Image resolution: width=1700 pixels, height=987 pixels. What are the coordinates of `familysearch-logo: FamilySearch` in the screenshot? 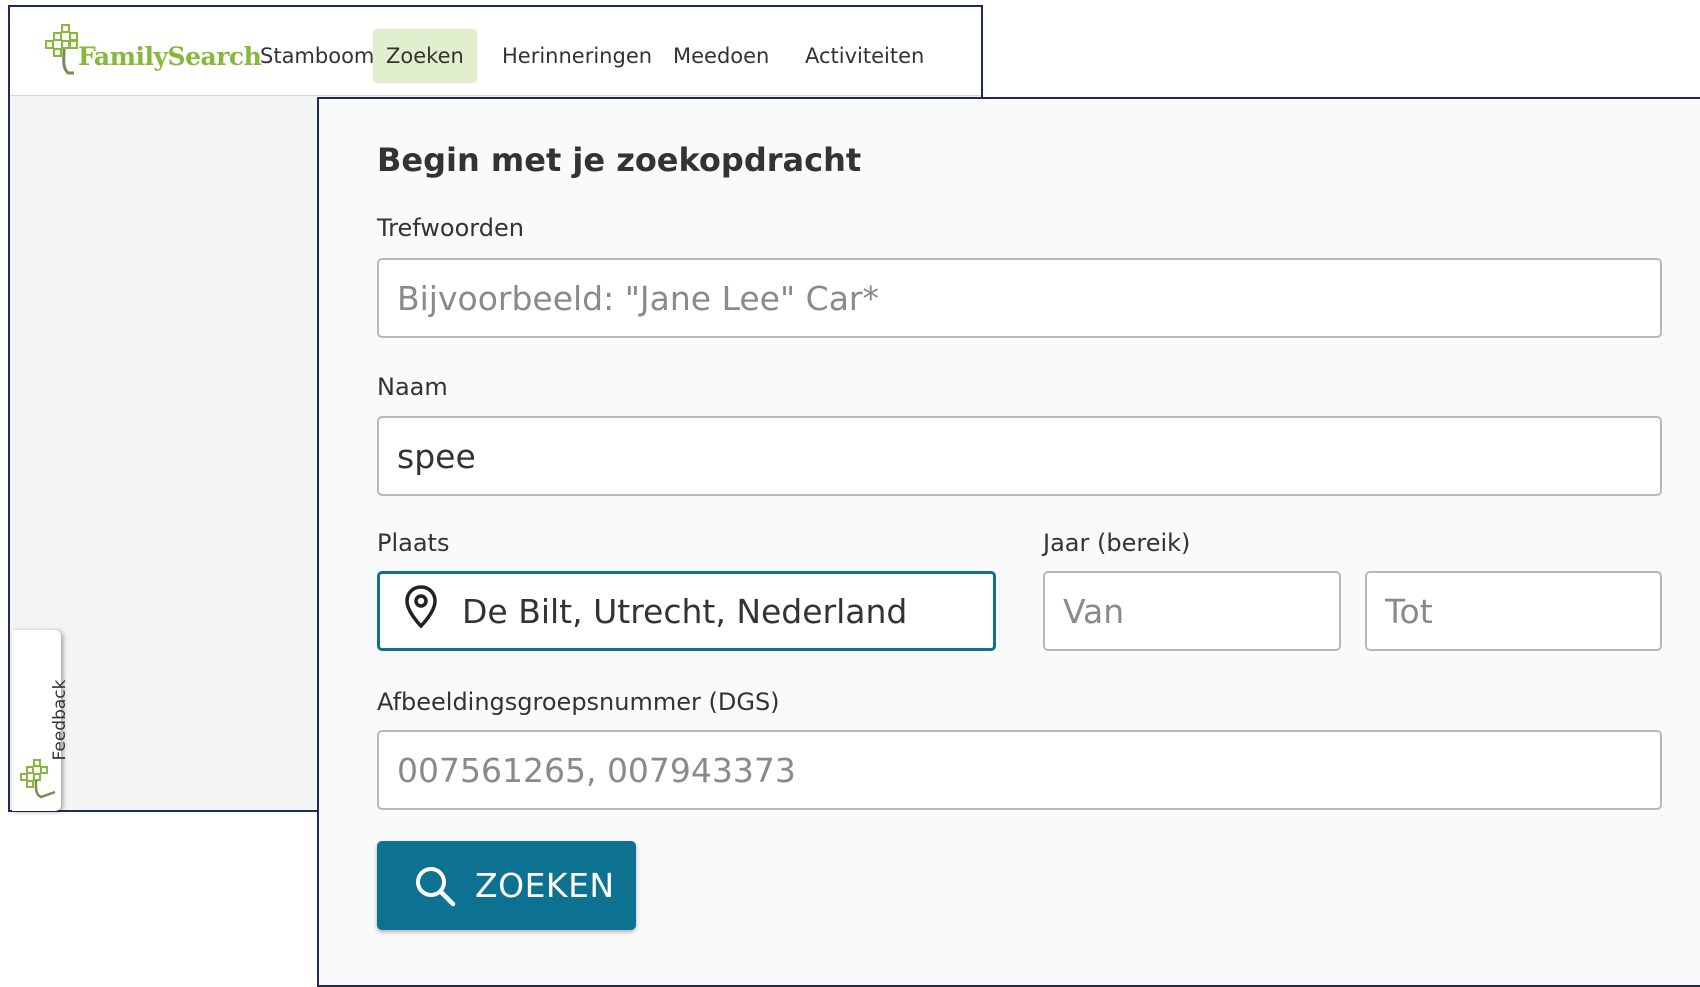 It's located at (153, 47).